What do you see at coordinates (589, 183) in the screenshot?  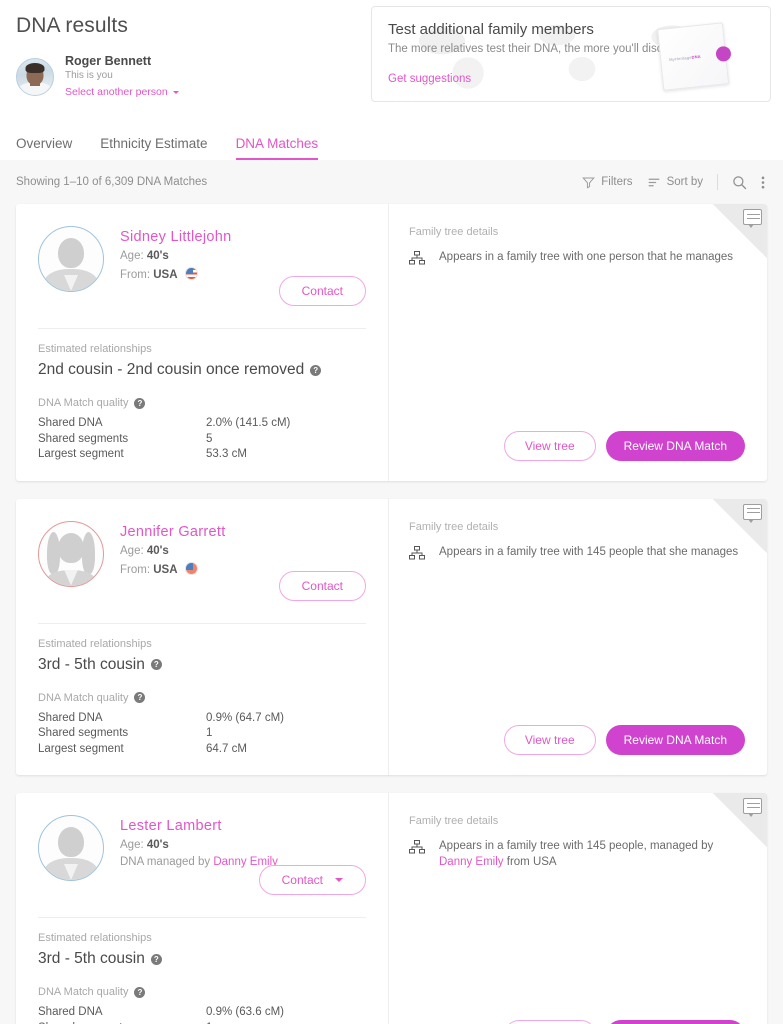 I see `filter-icon` at bounding box center [589, 183].